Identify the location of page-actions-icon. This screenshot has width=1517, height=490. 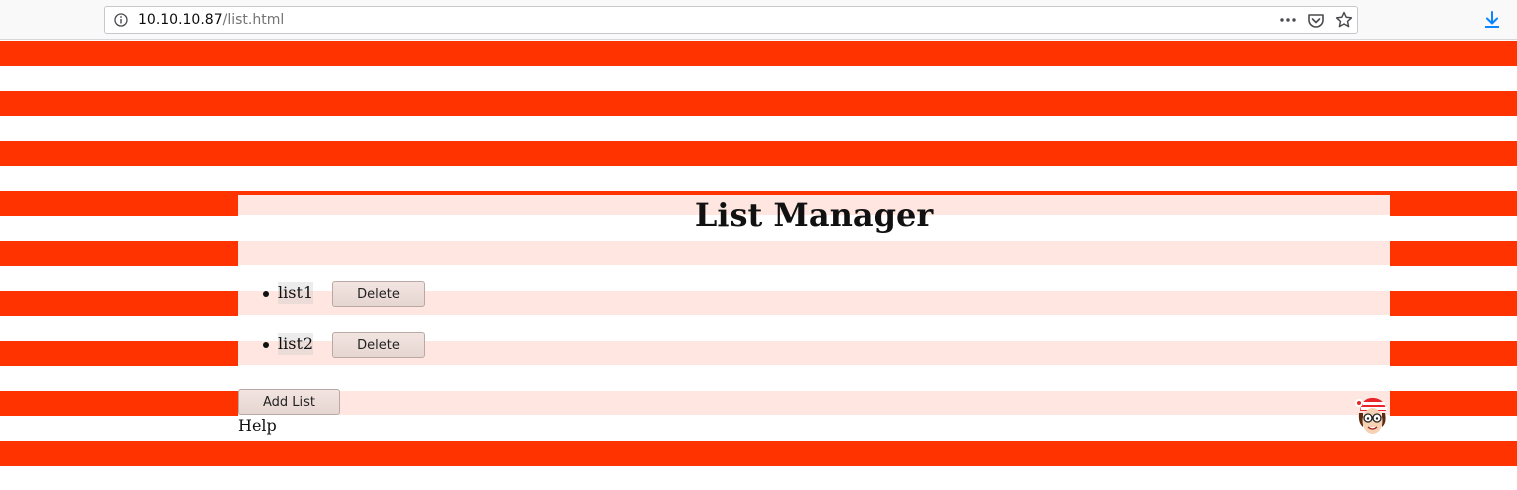
(1288, 20).